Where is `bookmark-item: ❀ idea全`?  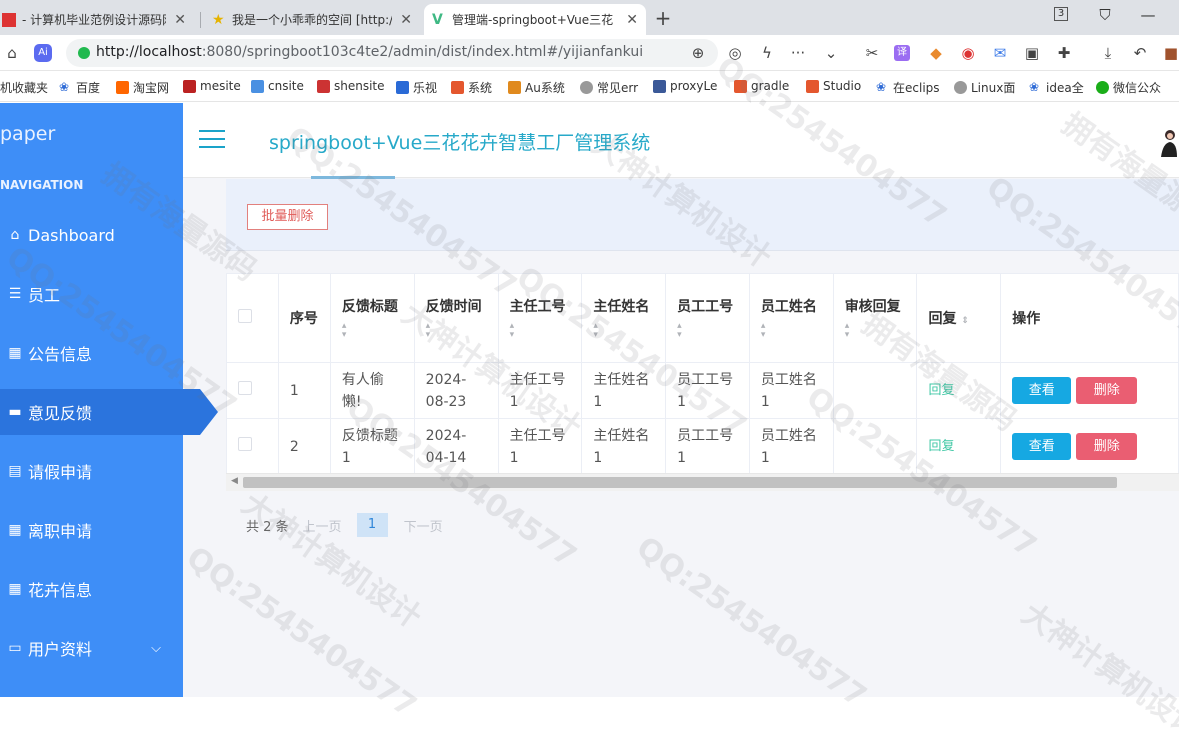 bookmark-item: ❀ idea全 is located at coordinates (1056, 87).